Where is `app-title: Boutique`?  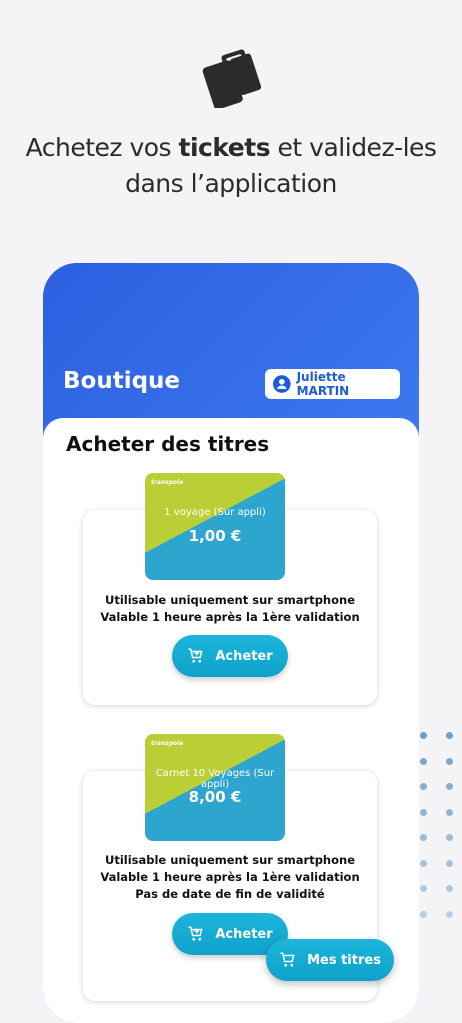
app-title: Boutique is located at coordinates (122, 381).